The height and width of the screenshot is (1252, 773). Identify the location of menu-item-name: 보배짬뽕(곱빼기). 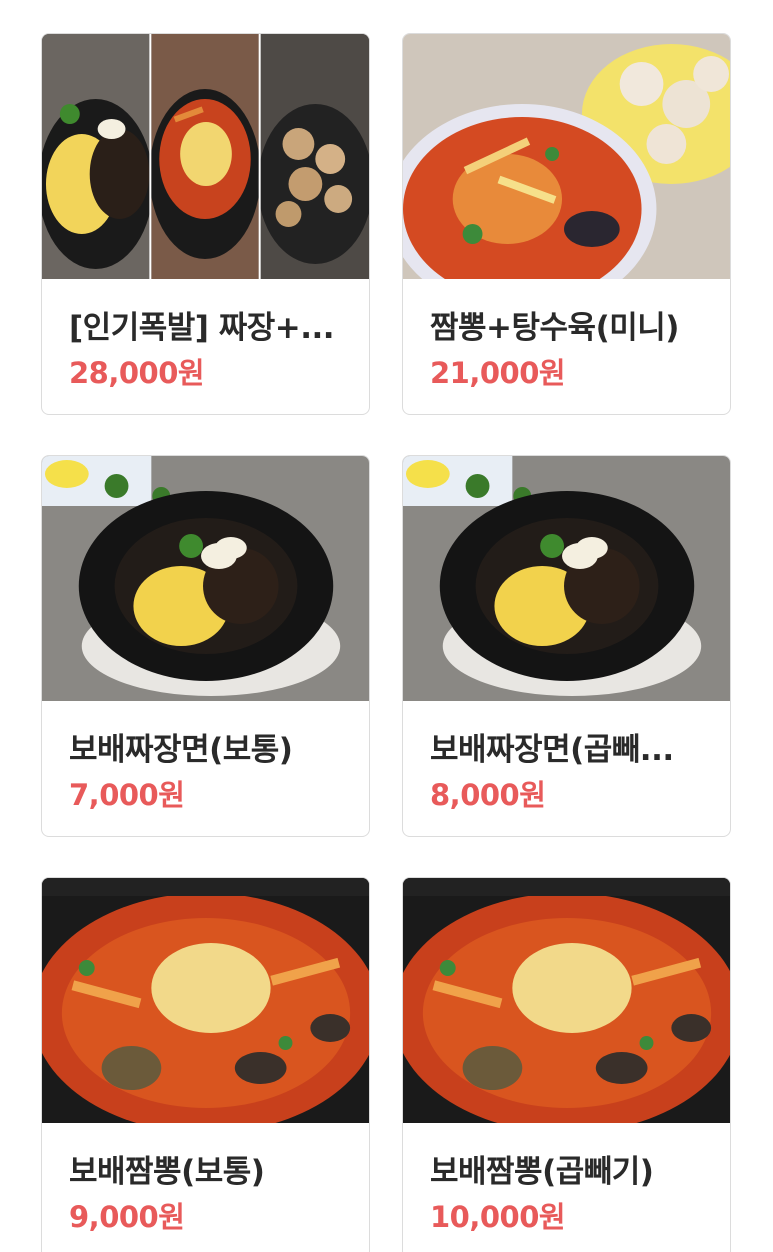
(542, 1172).